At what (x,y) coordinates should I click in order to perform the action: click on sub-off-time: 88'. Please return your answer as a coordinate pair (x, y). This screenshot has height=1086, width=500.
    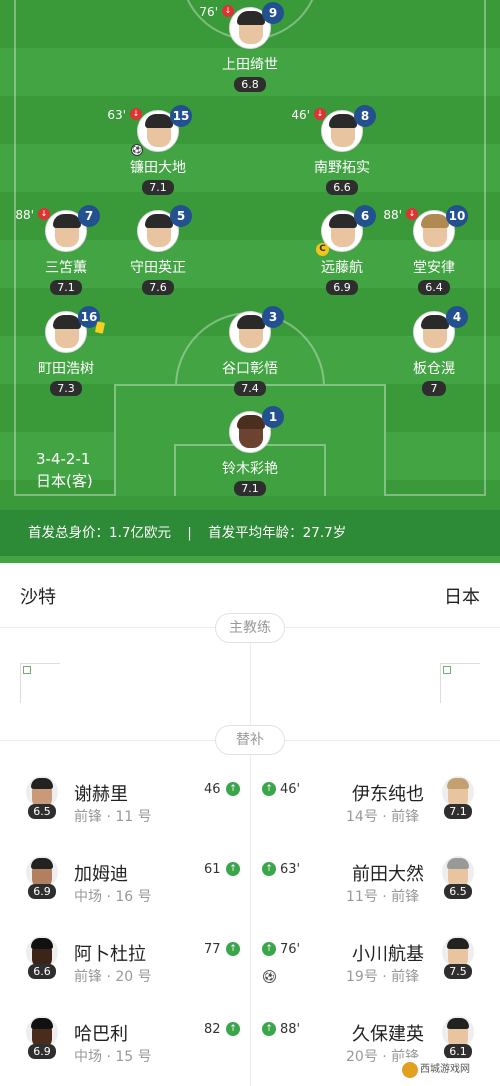
    Looking at the image, I should click on (392, 215).